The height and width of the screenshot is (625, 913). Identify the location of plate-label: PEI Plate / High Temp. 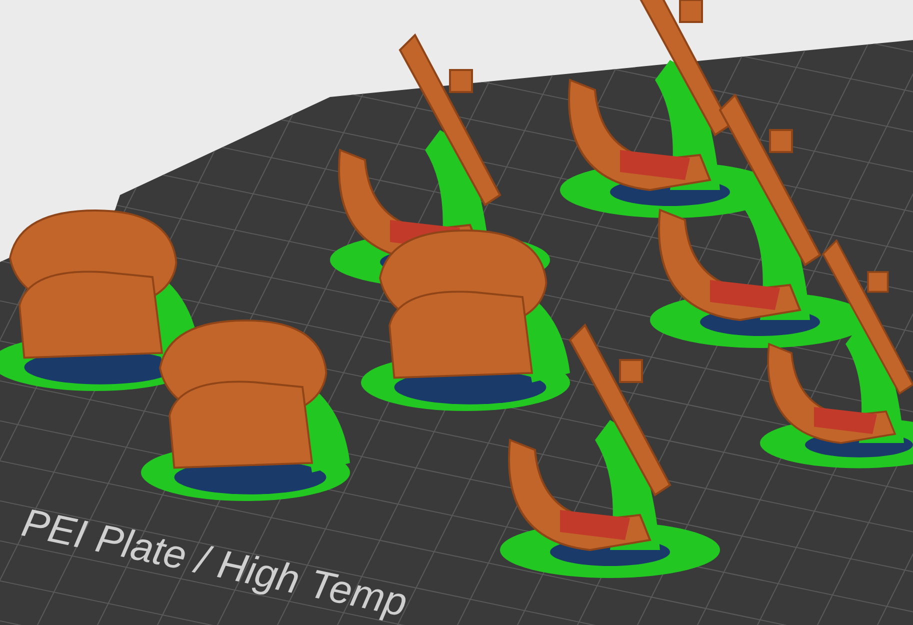
(214, 562).